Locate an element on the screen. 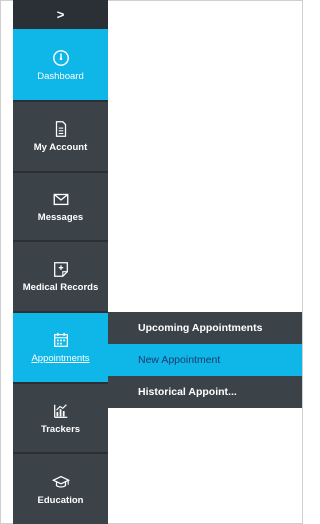  sidebar-item-trackers: Trackers is located at coordinates (60, 417).